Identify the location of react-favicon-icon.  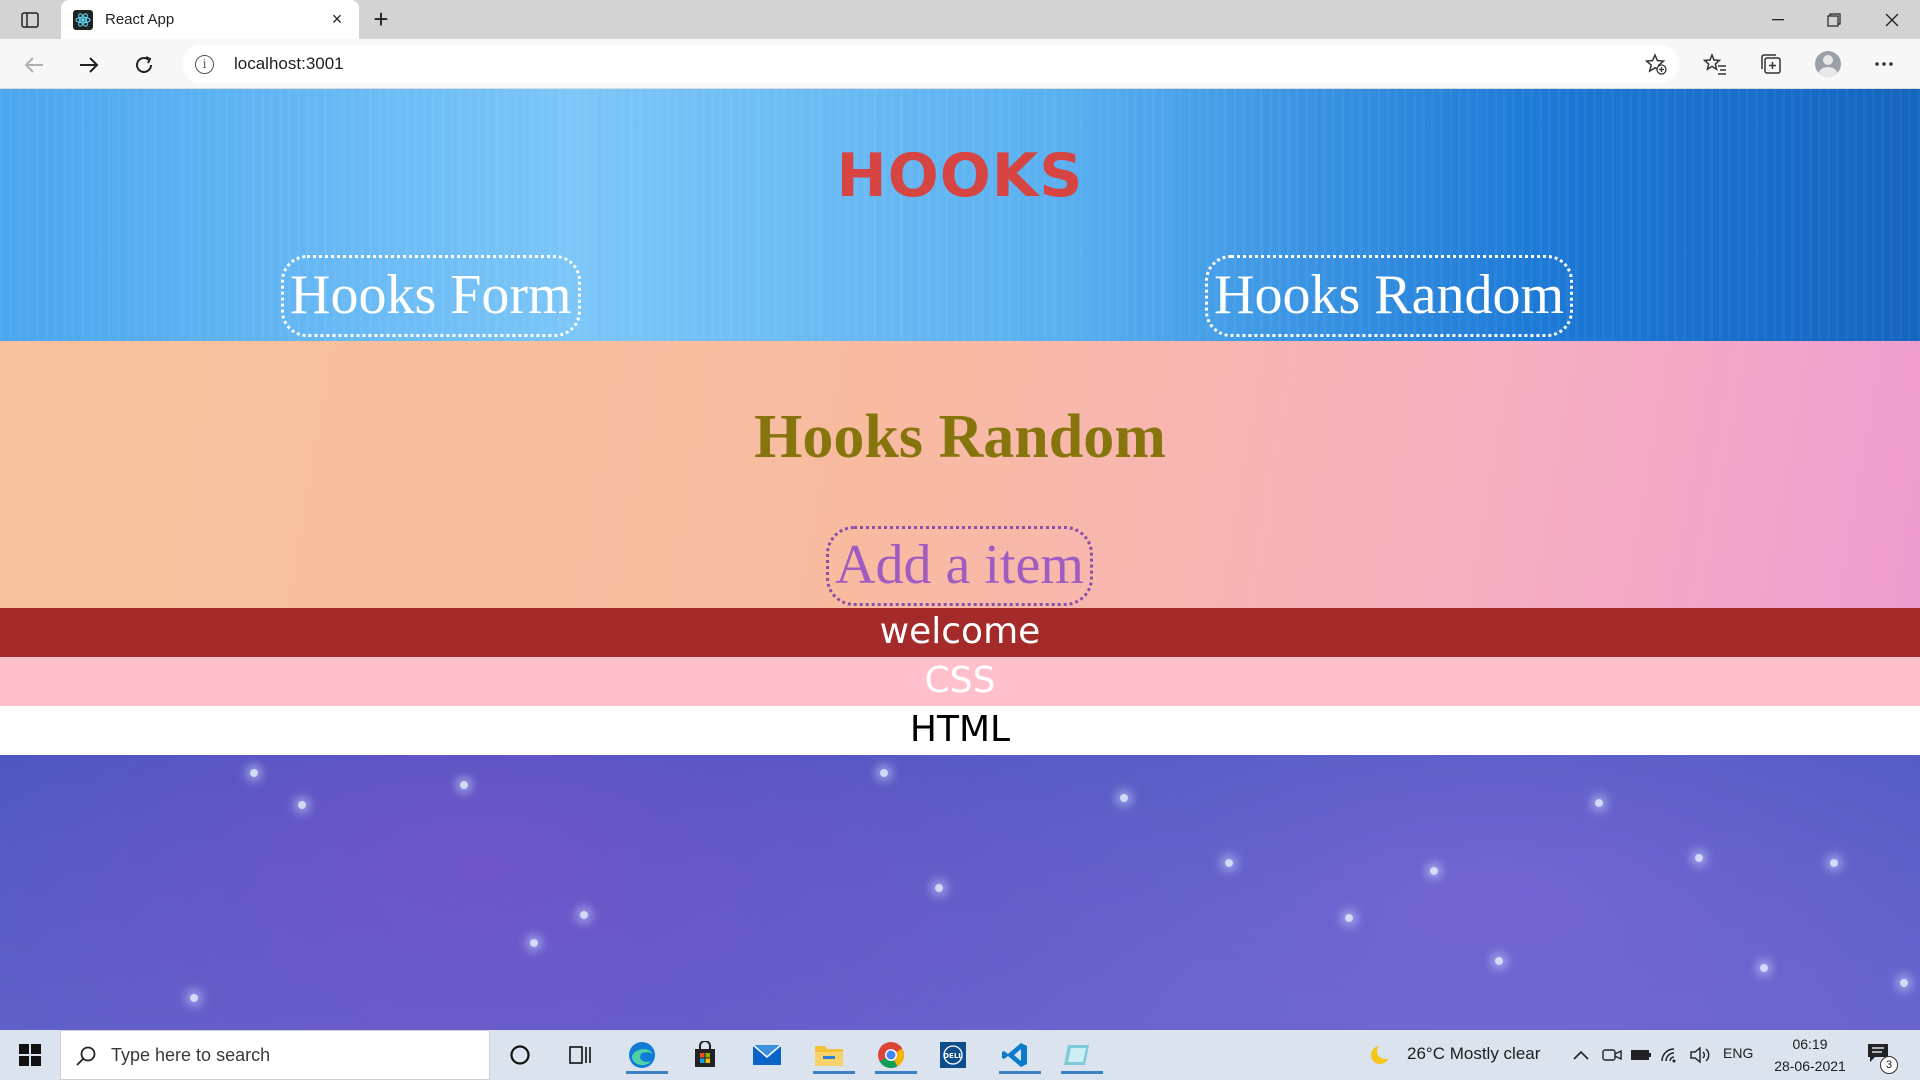
(83, 20).